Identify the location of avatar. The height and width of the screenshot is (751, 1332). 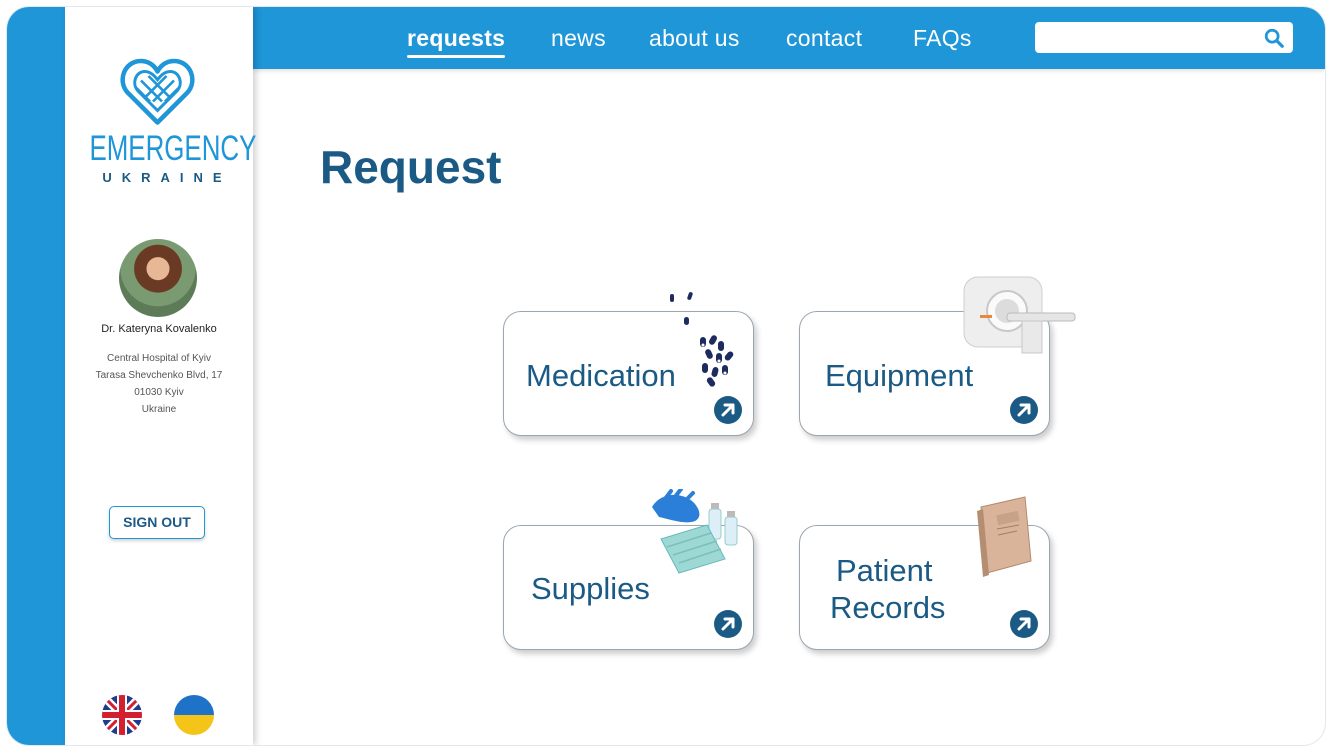
(158, 278).